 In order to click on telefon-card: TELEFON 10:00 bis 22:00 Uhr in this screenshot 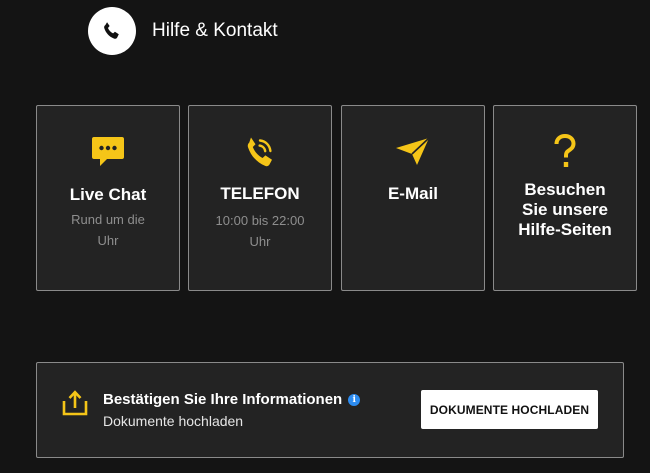, I will do `click(260, 198)`.